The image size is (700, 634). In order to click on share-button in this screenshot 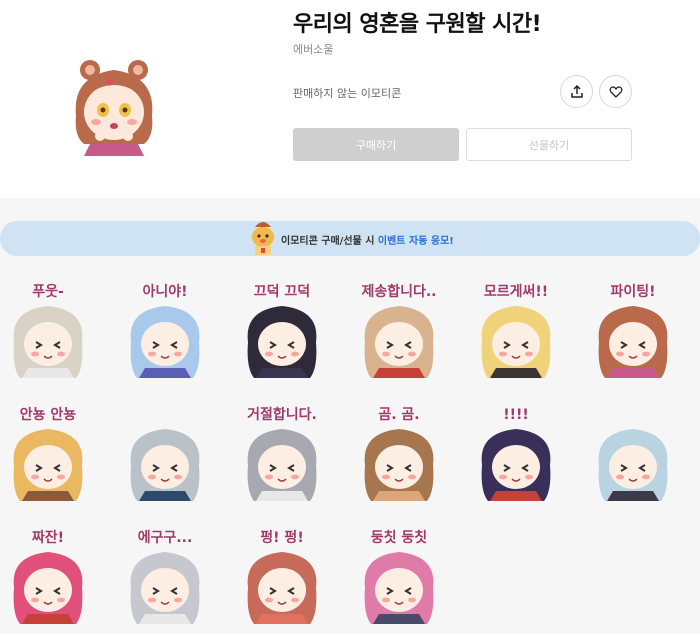, I will do `click(576, 91)`.